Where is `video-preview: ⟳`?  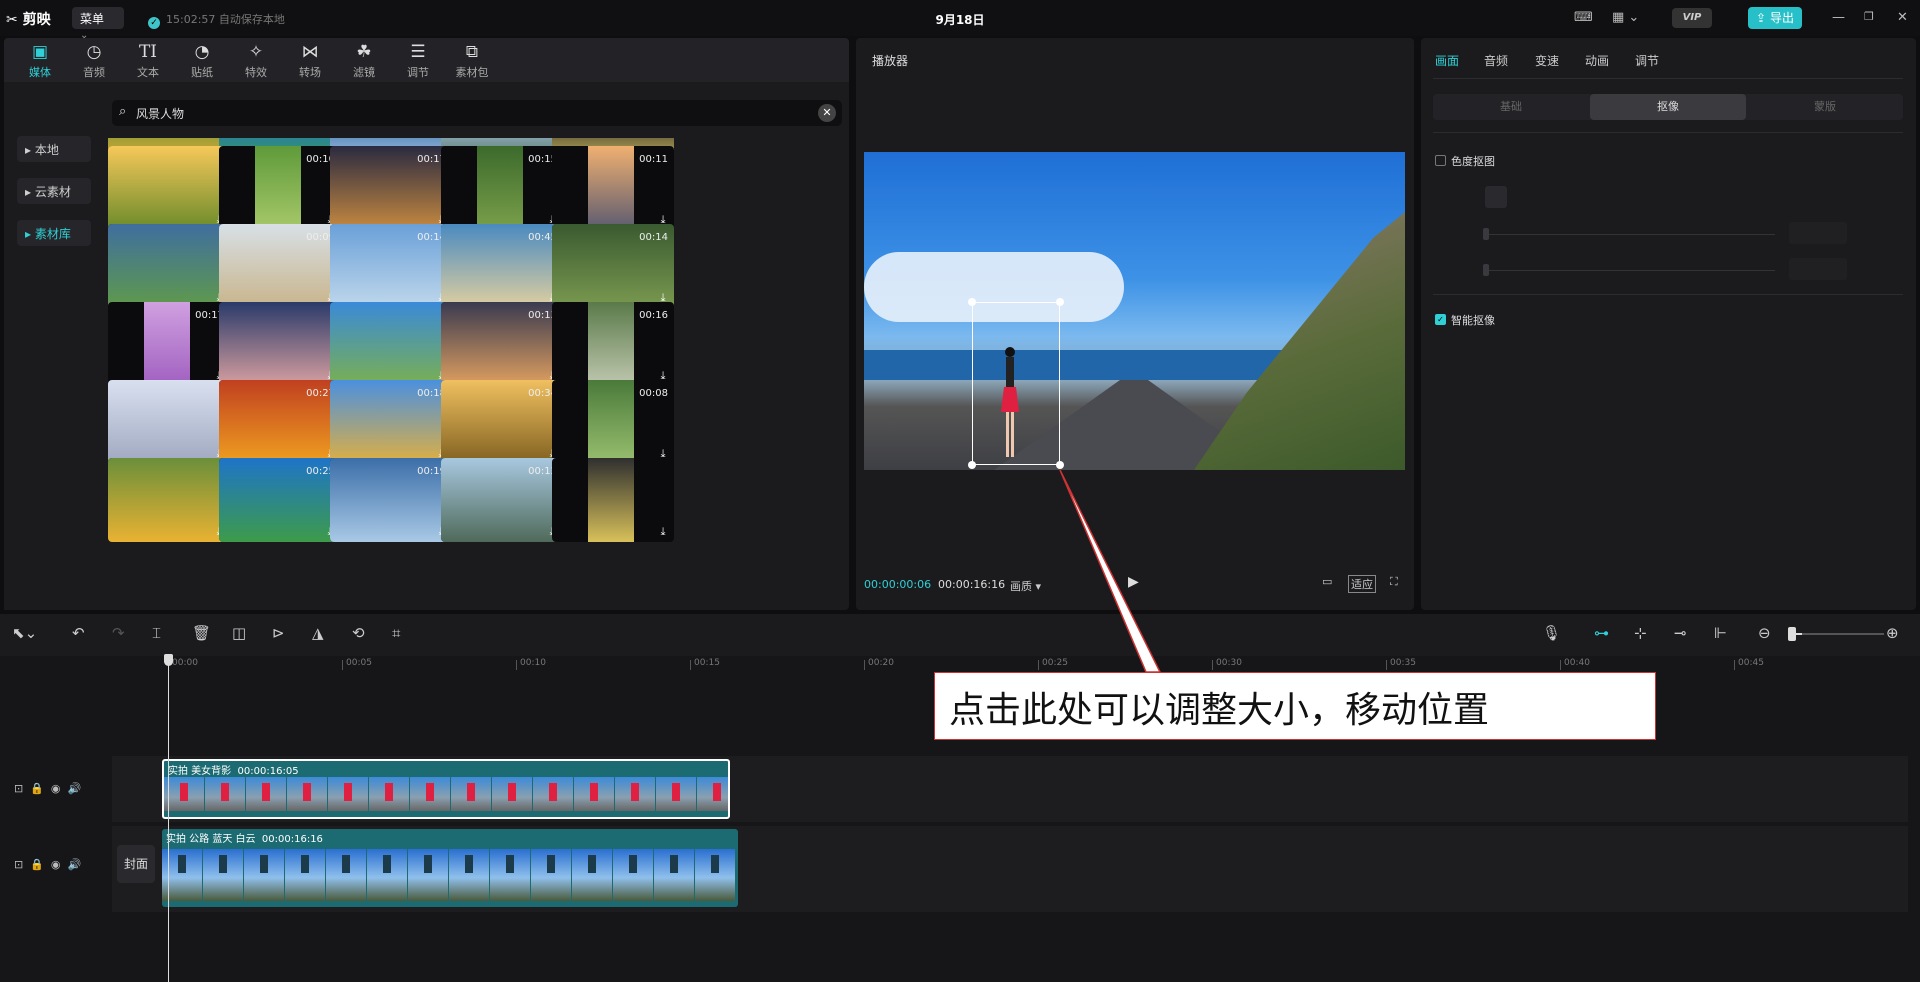 video-preview: ⟳ is located at coordinates (1134, 311).